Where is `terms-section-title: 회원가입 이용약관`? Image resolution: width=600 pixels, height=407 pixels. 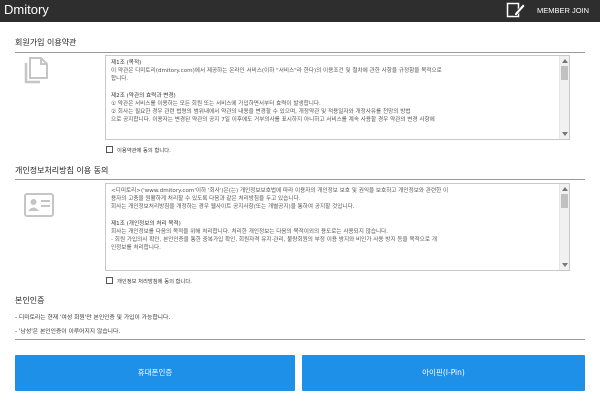
terms-section-title: 회원가입 이용약관 is located at coordinates (46, 42).